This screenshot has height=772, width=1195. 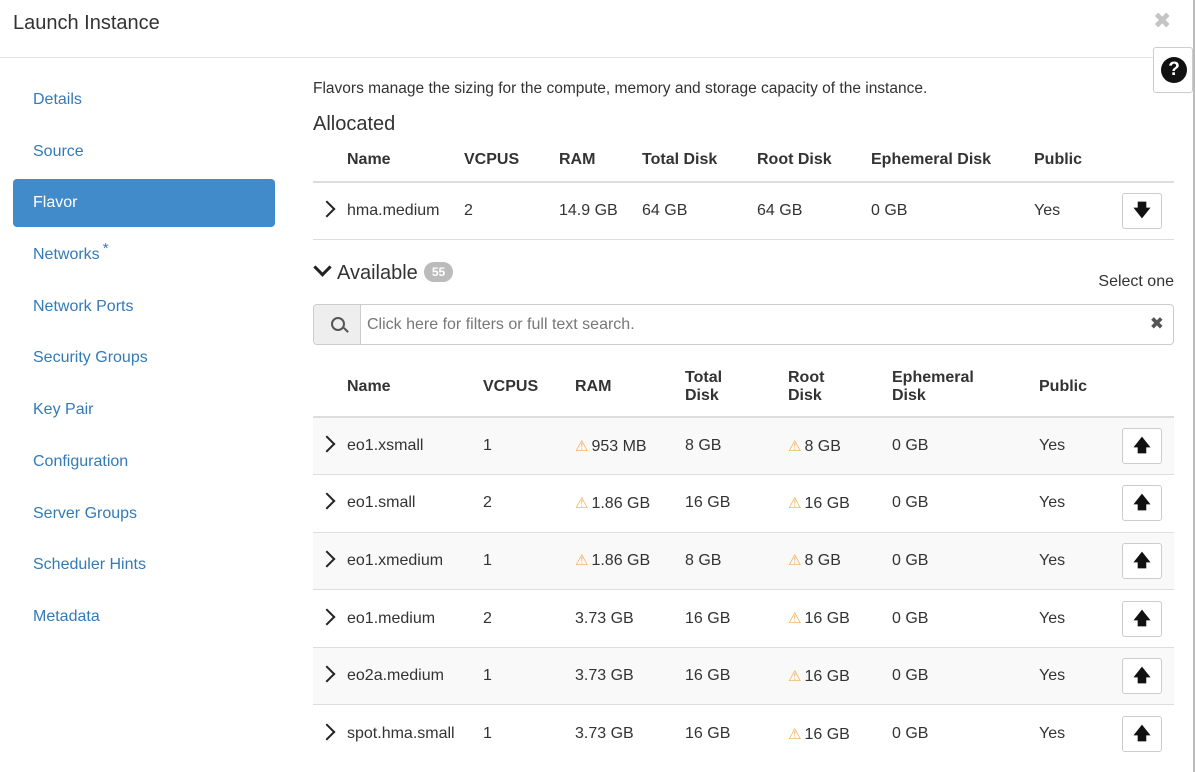 What do you see at coordinates (630, 619) in the screenshot?
I see `cell-ram: 3.73 GB` at bounding box center [630, 619].